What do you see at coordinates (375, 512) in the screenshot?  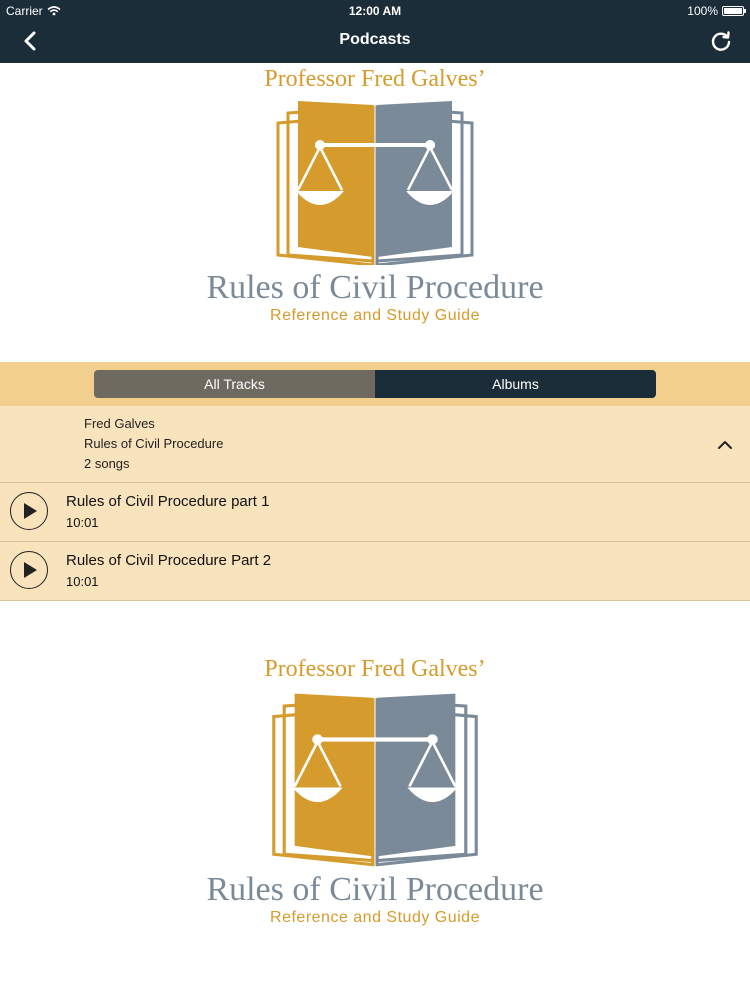 I see `track-row: Rules of Civil Procedure part 1 10:01` at bounding box center [375, 512].